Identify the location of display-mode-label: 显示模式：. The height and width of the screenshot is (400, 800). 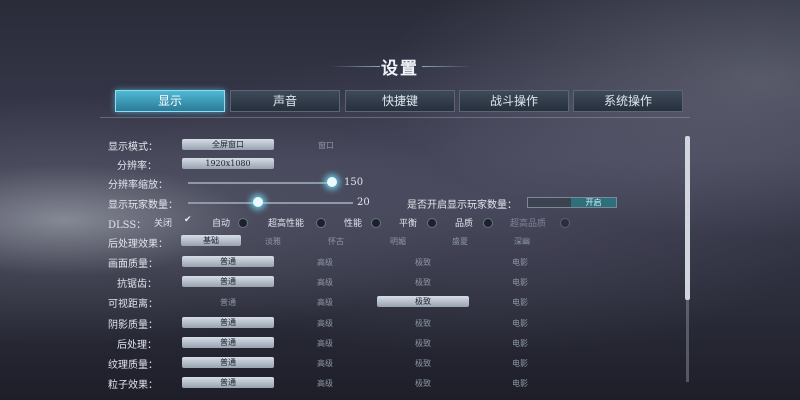
(133, 147).